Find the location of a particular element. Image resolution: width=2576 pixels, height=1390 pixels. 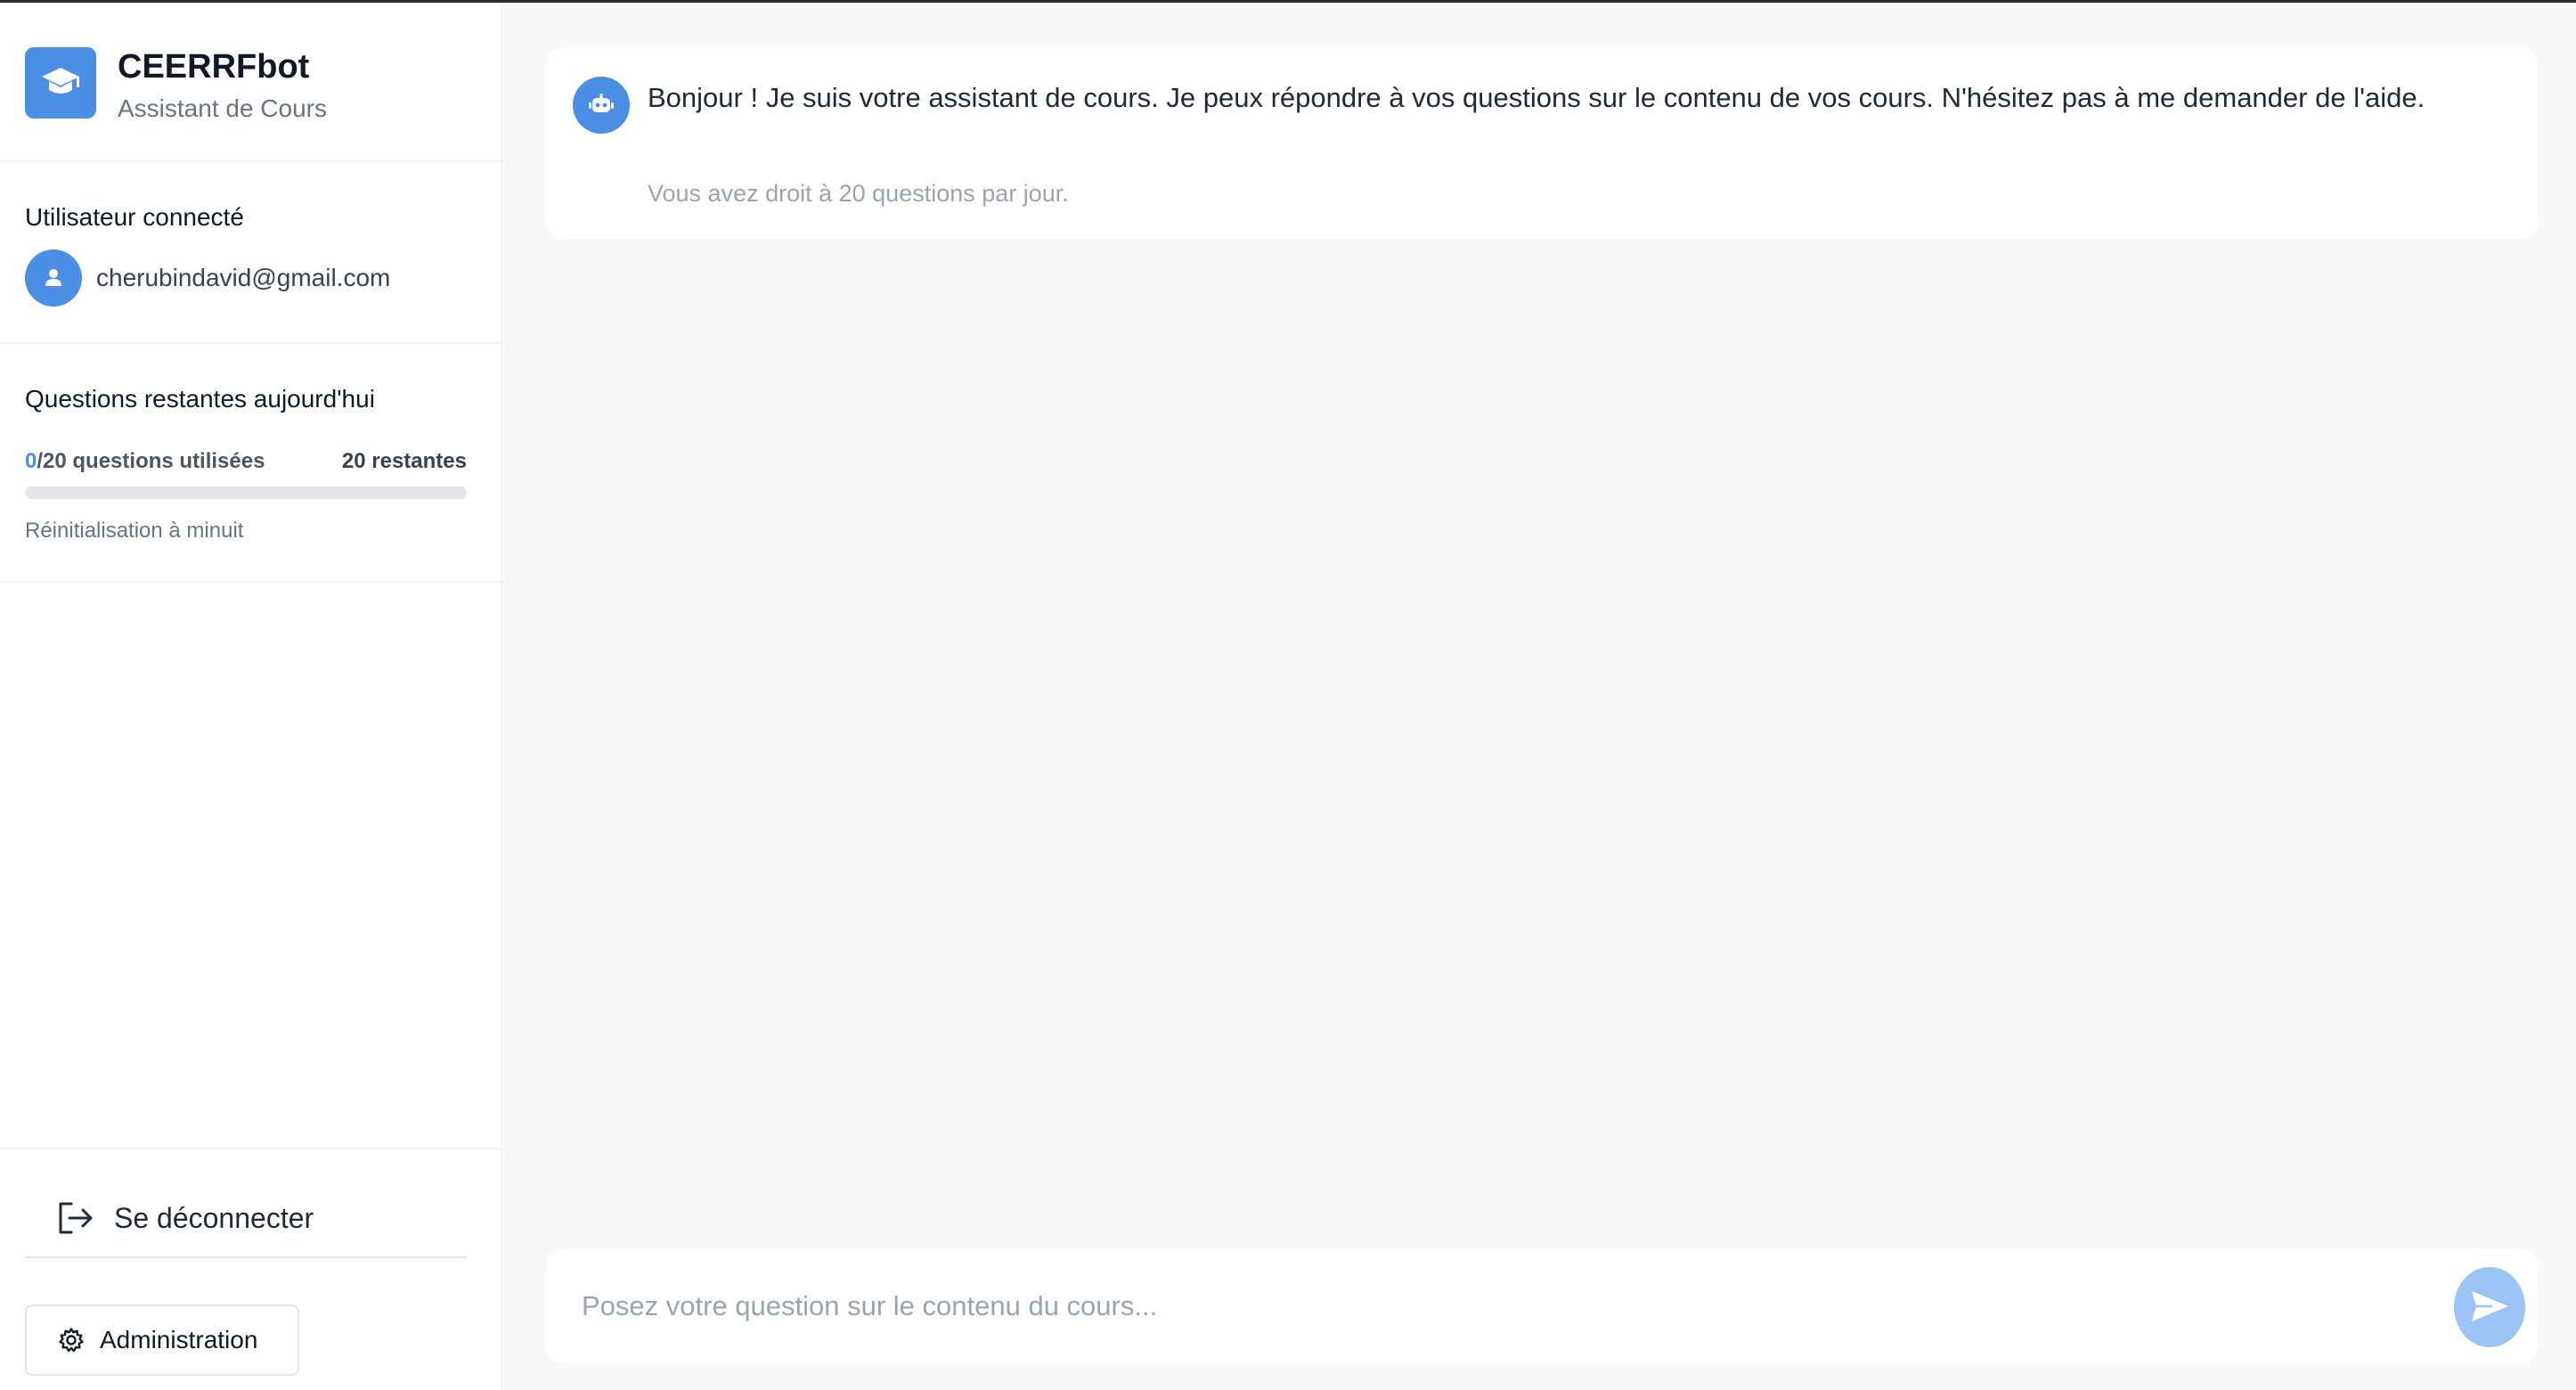

robot-icon is located at coordinates (602, 105).